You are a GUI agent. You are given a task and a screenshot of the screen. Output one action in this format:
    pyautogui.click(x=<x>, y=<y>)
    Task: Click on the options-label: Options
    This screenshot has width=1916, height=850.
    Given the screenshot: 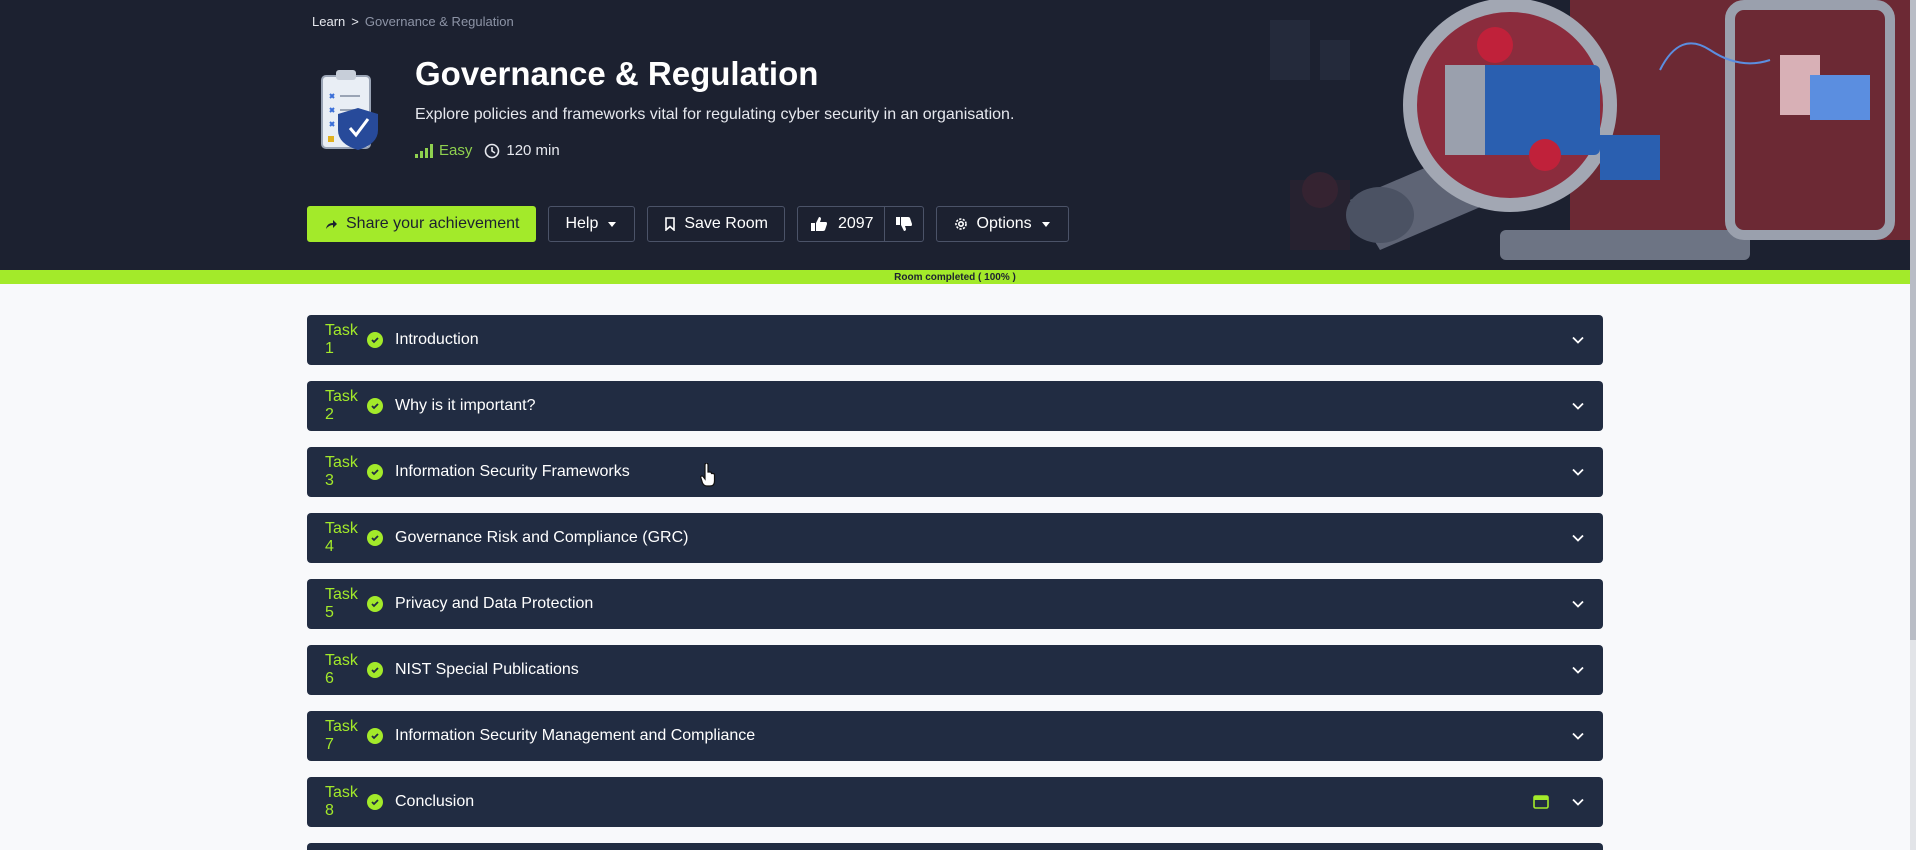 What is the action you would take?
    pyautogui.click(x=1004, y=223)
    